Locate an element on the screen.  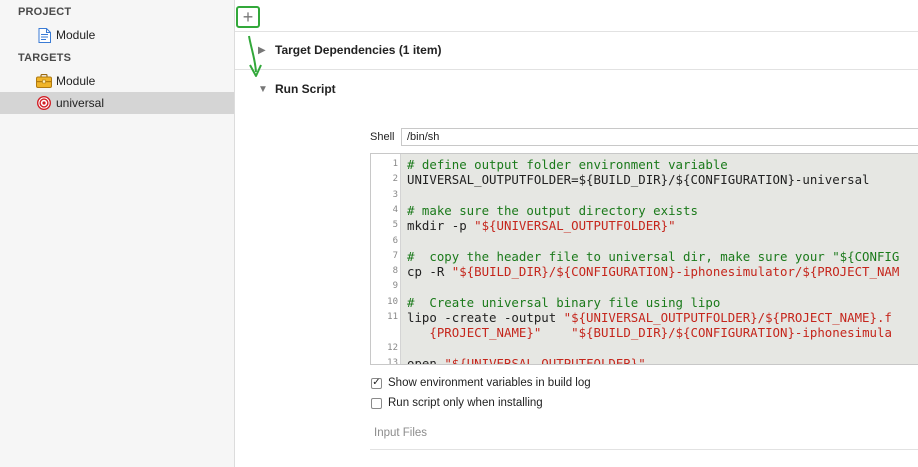
code-text: lipo -create -output is located at coordinates (485, 317).